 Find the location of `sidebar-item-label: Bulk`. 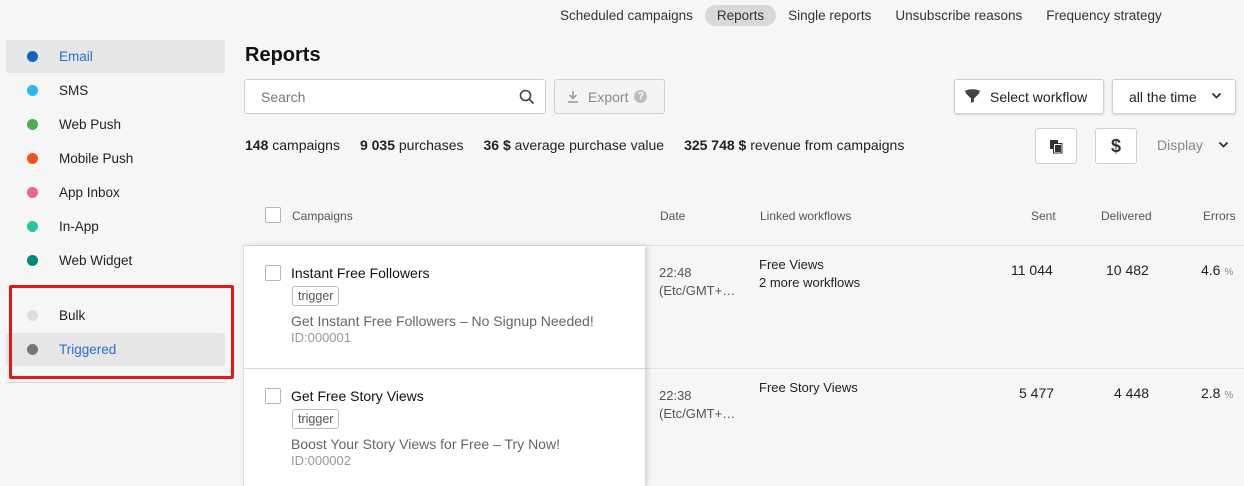

sidebar-item-label: Bulk is located at coordinates (72, 315).